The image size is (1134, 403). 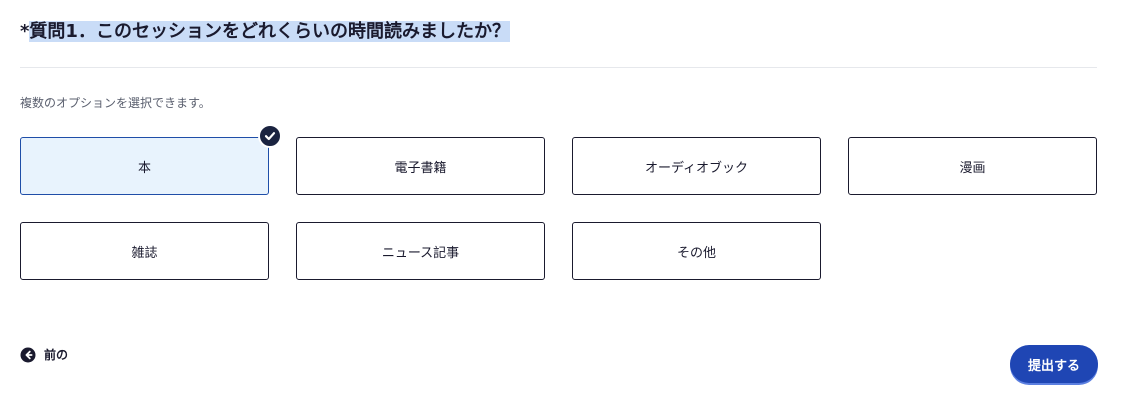 I want to click on option-manga: 漫画, so click(x=972, y=166).